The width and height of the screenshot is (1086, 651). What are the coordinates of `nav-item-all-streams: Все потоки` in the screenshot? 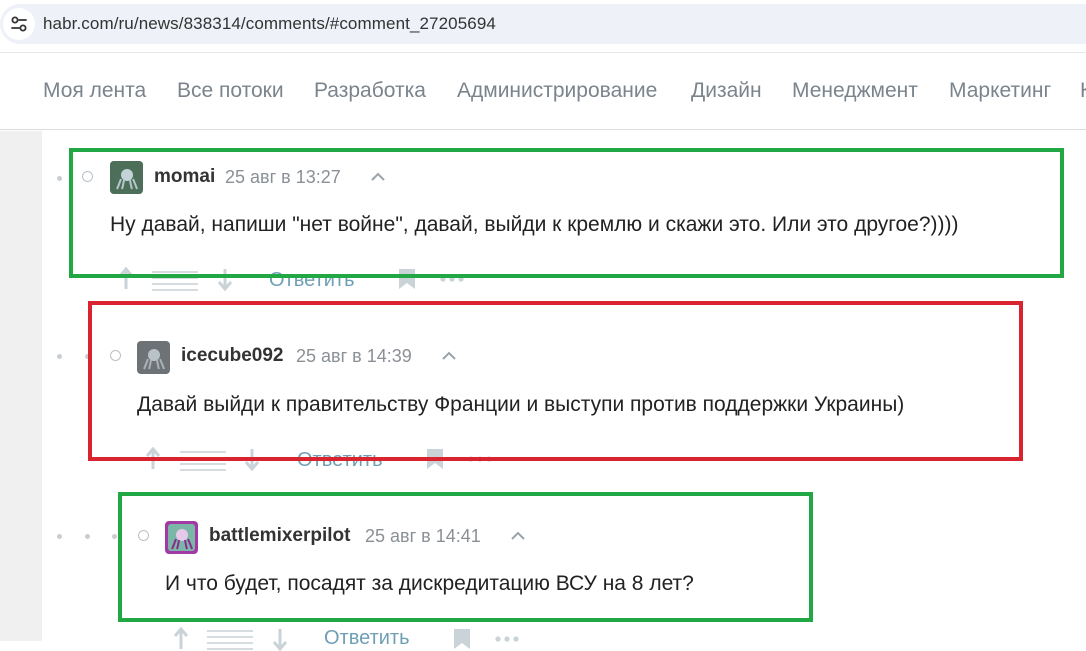 It's located at (230, 91).